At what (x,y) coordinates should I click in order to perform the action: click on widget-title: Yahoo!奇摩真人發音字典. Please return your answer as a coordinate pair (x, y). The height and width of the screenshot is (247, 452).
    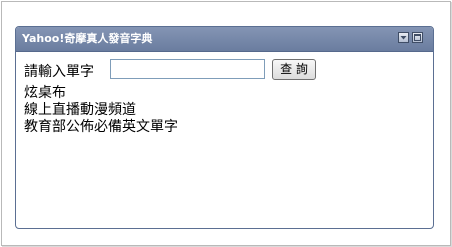
    Looking at the image, I should click on (87, 38).